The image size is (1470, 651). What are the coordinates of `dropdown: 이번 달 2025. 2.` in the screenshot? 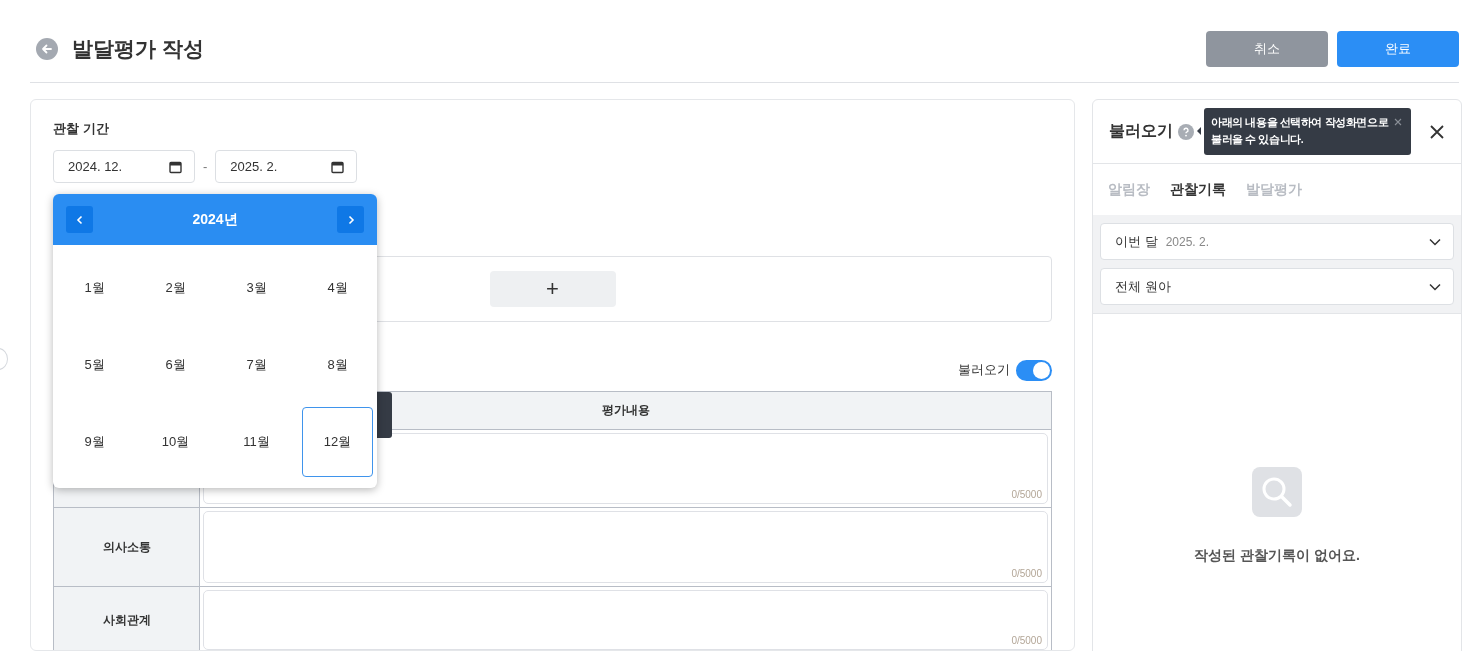 It's located at (1277, 241).